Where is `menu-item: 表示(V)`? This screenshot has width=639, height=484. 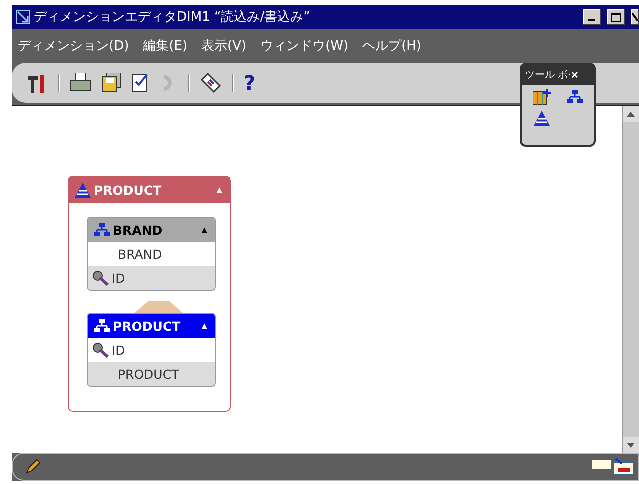
menu-item: 表示(V) is located at coordinates (224, 46).